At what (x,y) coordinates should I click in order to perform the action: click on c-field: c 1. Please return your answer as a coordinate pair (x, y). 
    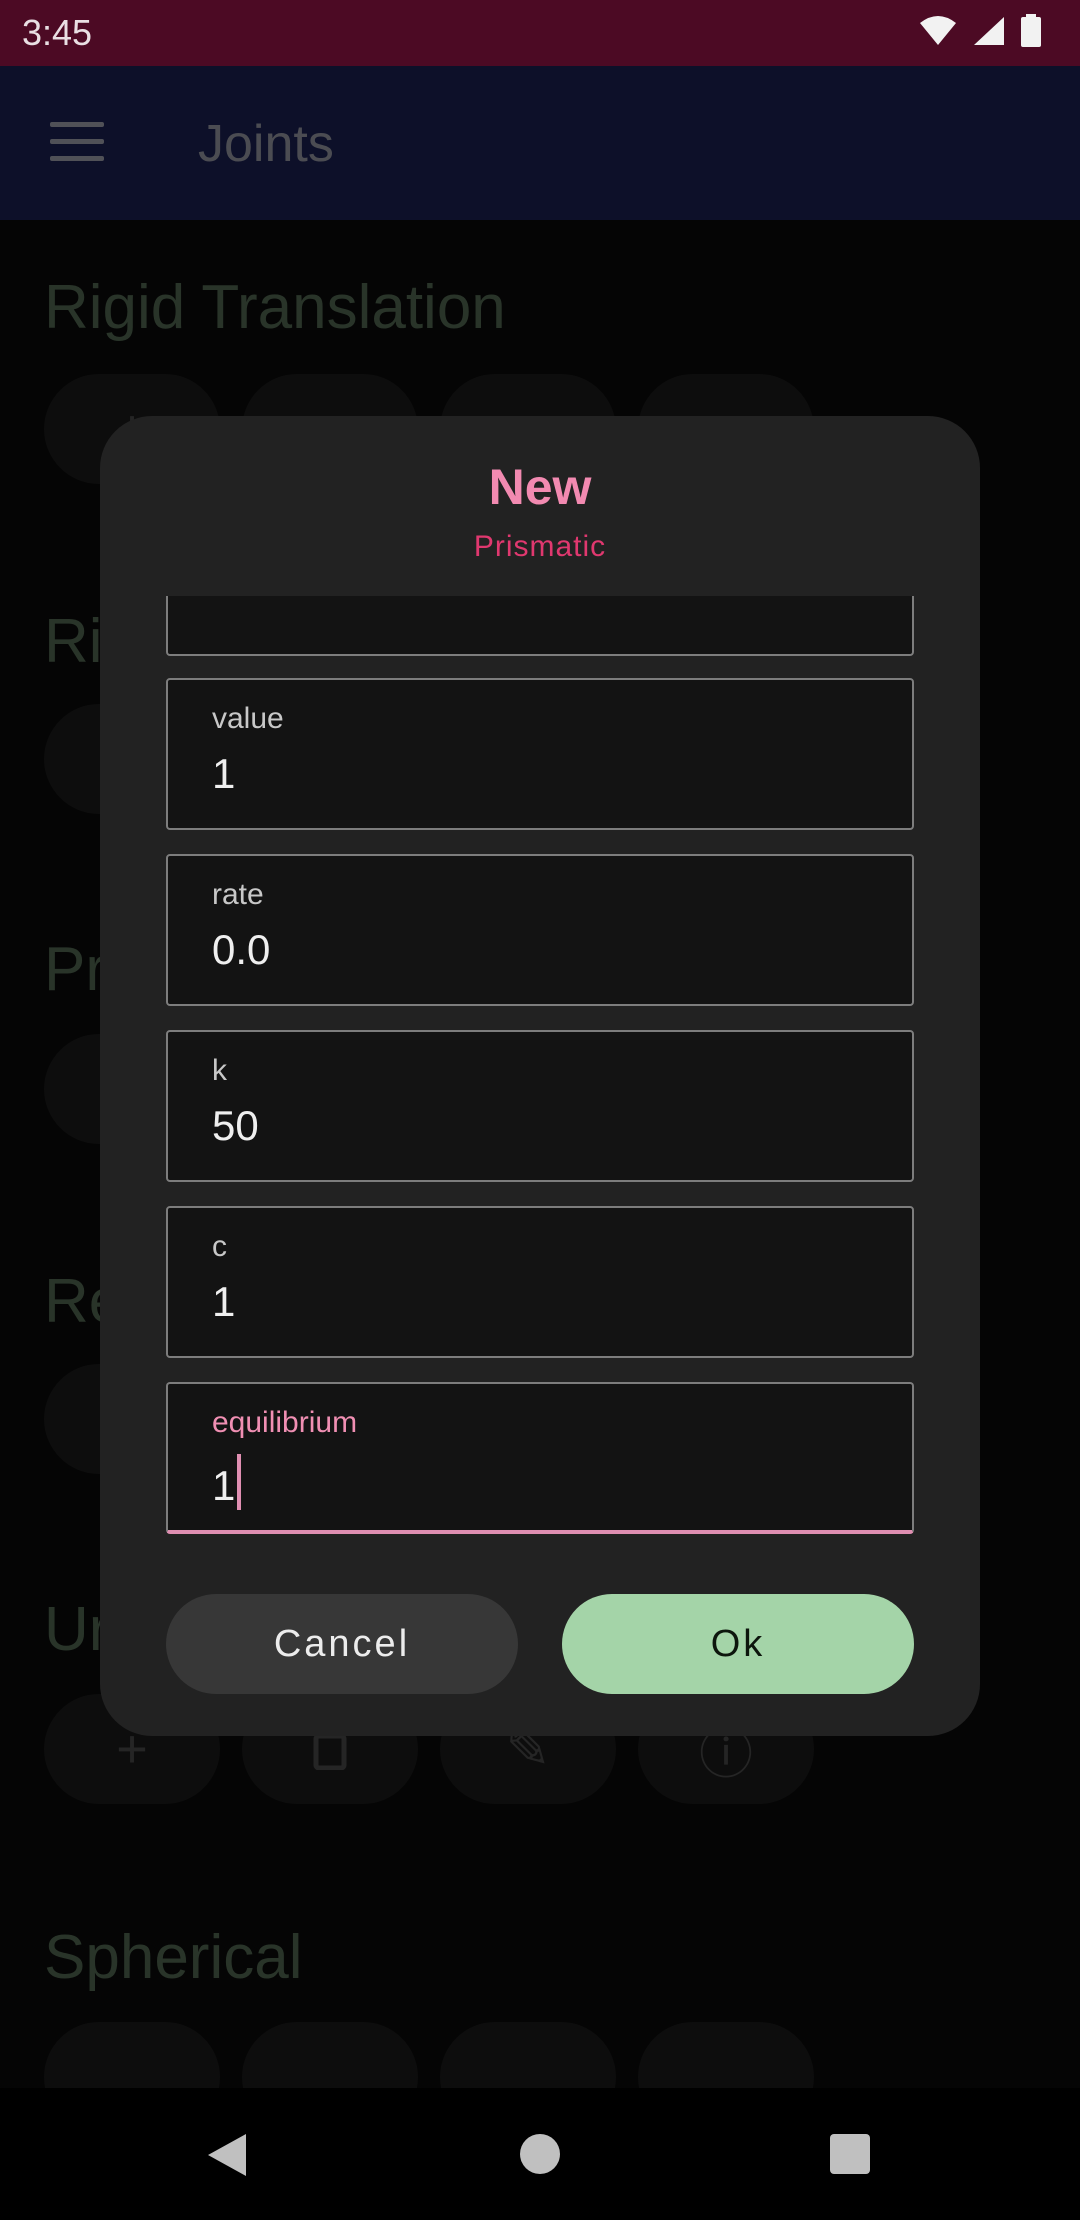
    Looking at the image, I should click on (540, 1282).